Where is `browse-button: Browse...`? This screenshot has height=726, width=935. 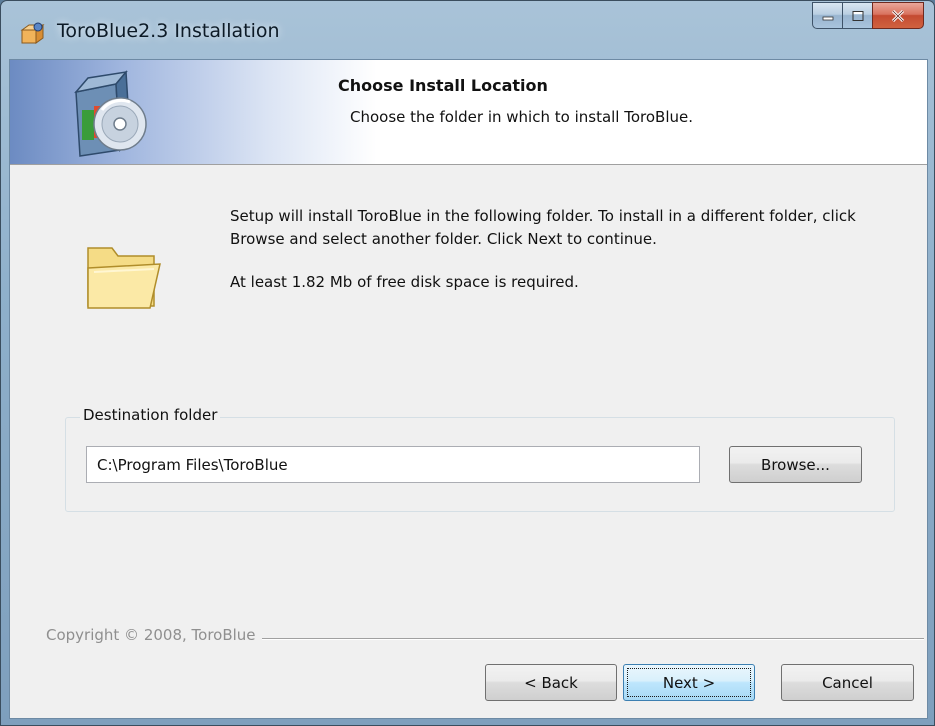
browse-button: Browse... is located at coordinates (795, 464).